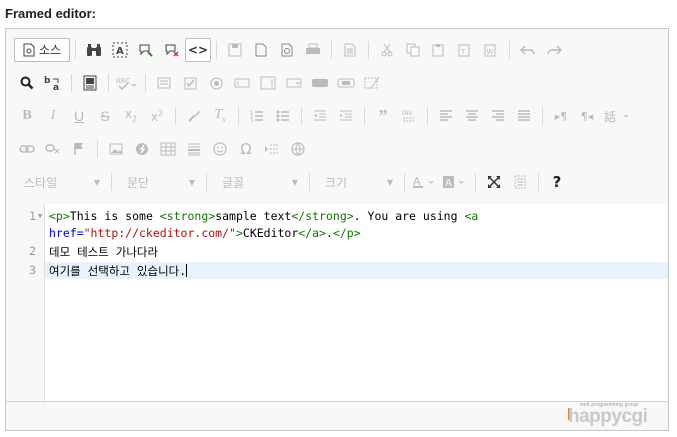 The image size is (677, 437). What do you see at coordinates (520, 182) in the screenshot?
I see `show-blocks-button` at bounding box center [520, 182].